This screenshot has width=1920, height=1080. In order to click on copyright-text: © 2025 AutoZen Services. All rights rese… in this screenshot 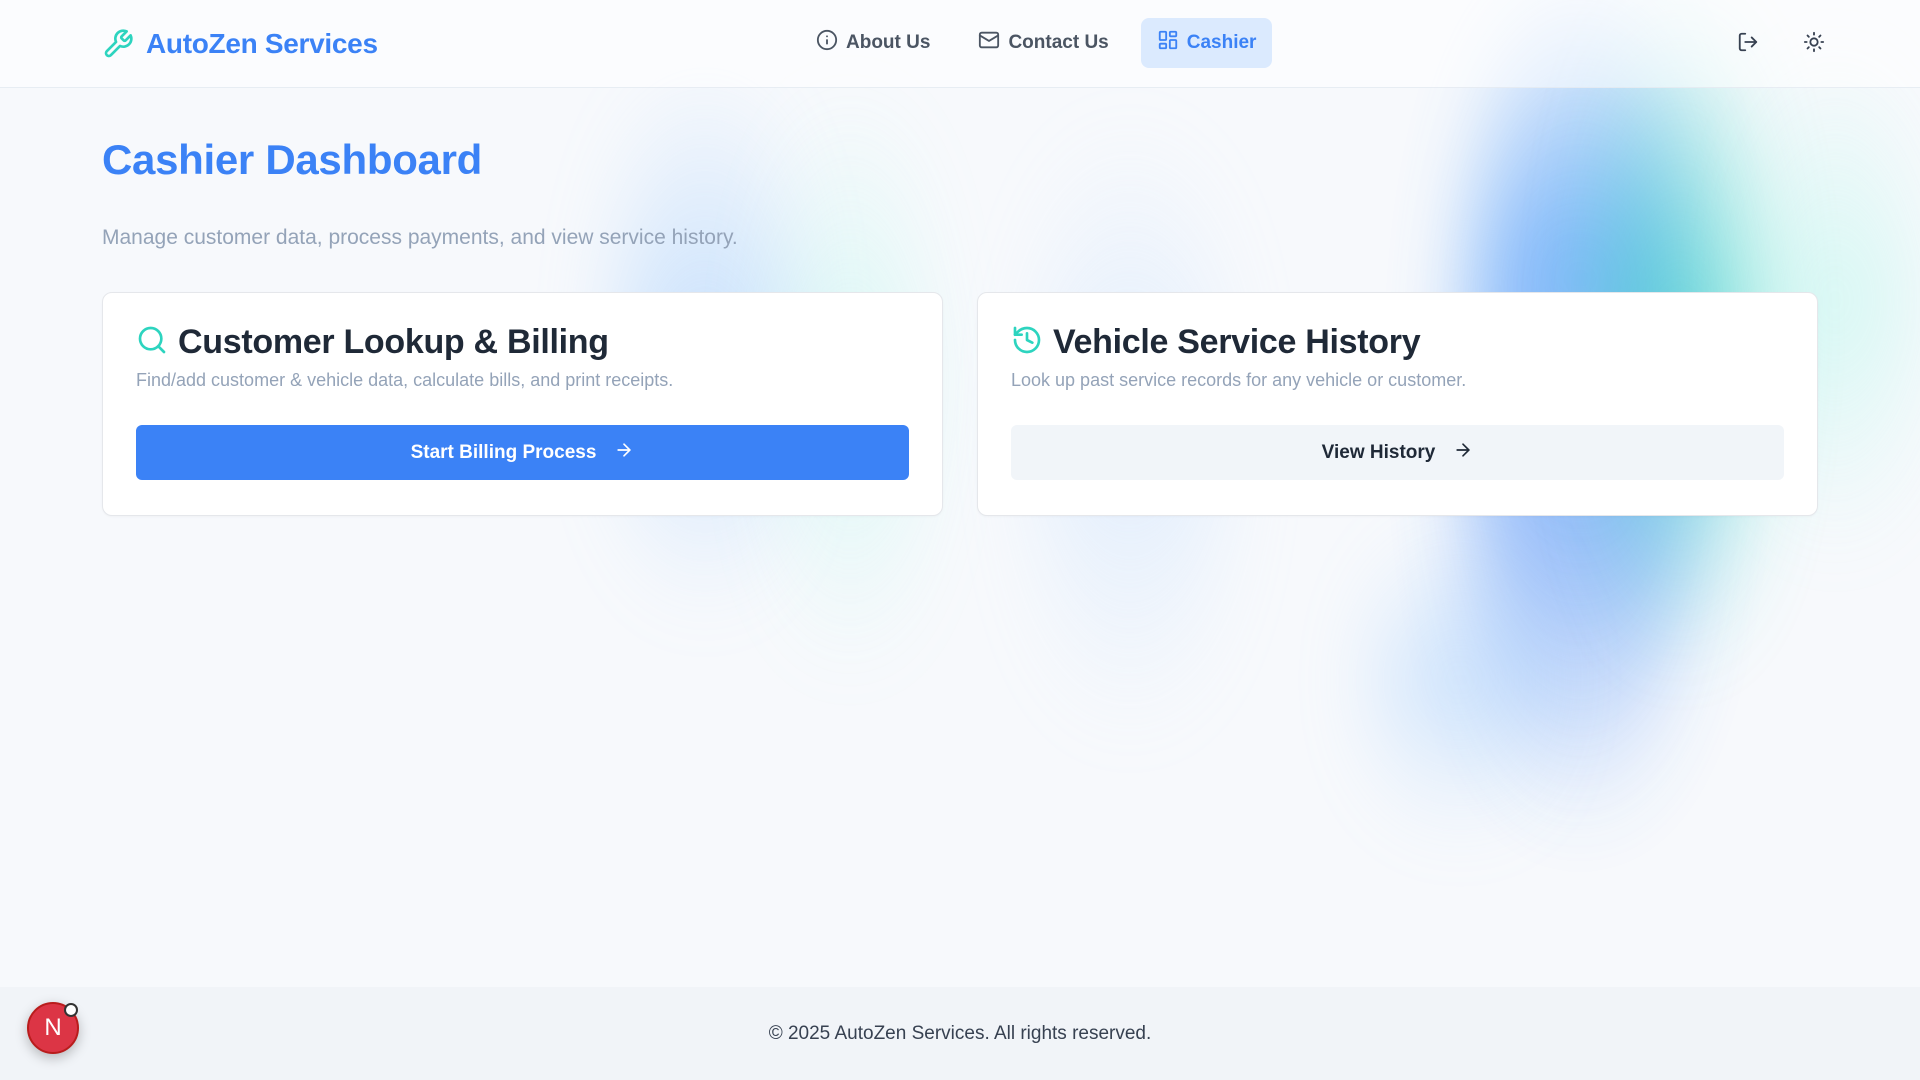, I will do `click(960, 1033)`.